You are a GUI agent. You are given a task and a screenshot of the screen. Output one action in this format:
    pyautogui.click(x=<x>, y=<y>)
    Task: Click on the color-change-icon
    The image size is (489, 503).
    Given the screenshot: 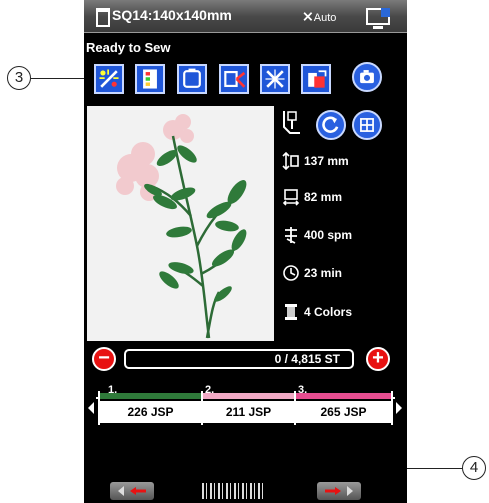 What is the action you would take?
    pyautogui.click(x=317, y=79)
    